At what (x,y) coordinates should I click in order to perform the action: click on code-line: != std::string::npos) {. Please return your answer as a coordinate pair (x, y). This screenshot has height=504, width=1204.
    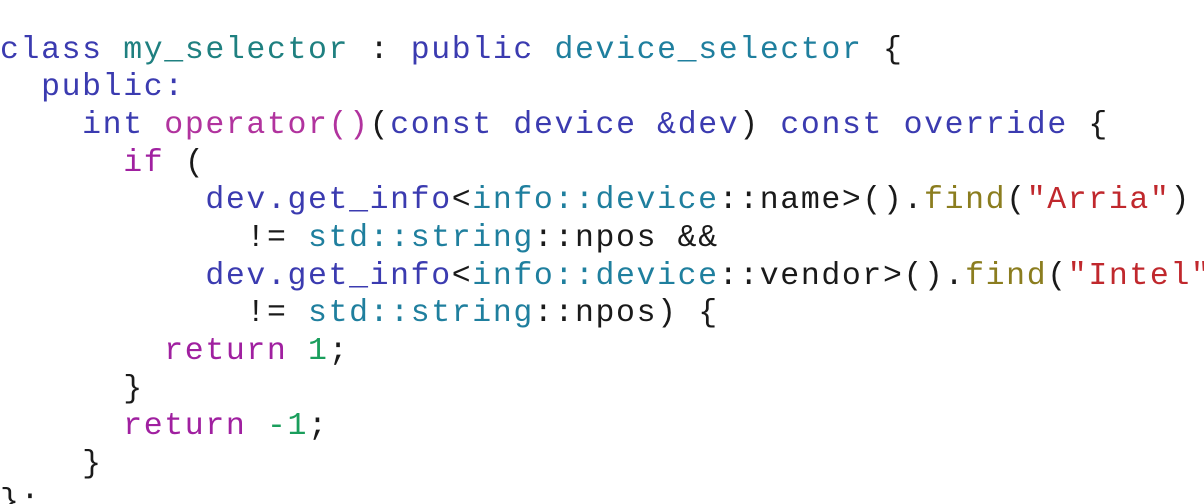
    Looking at the image, I should click on (602, 314).